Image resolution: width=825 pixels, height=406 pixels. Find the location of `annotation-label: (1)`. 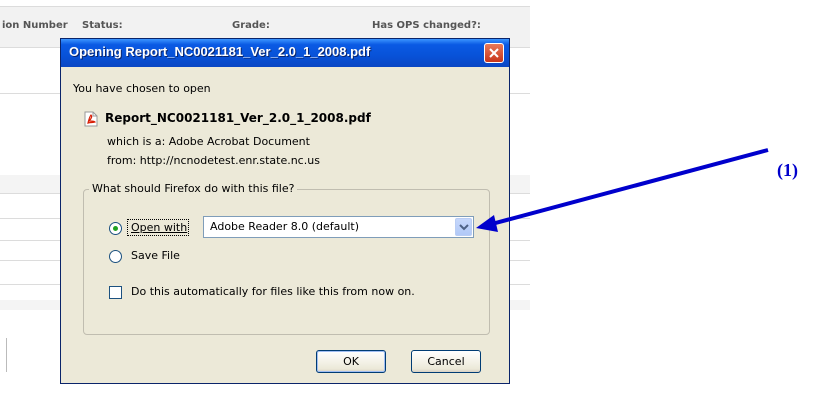

annotation-label: (1) is located at coordinates (787, 170).